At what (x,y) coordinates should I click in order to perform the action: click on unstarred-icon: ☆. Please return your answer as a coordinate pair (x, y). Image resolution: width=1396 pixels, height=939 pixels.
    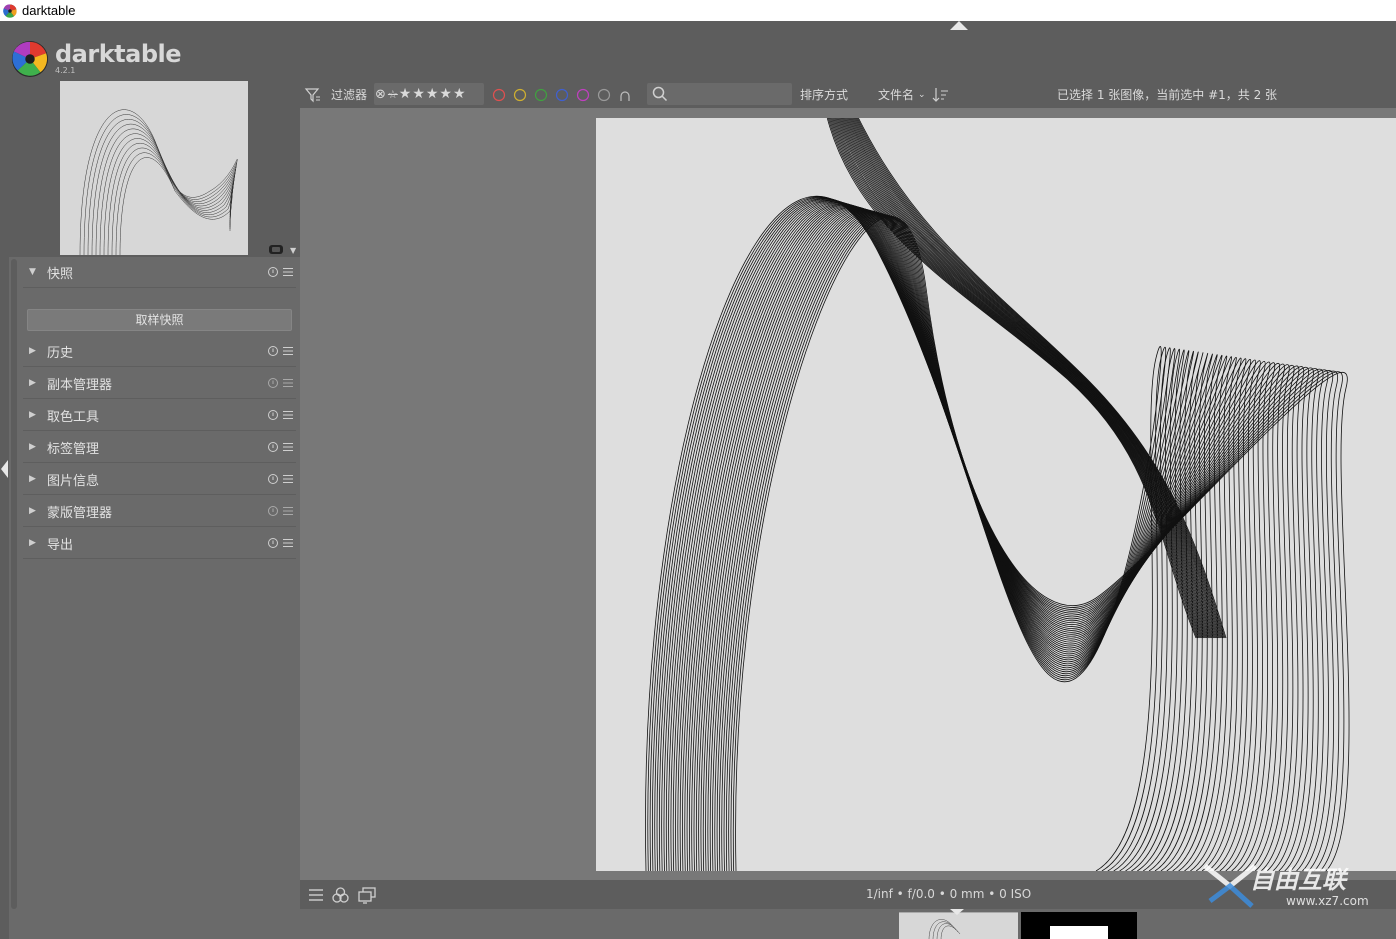
    Looking at the image, I should click on (393, 94).